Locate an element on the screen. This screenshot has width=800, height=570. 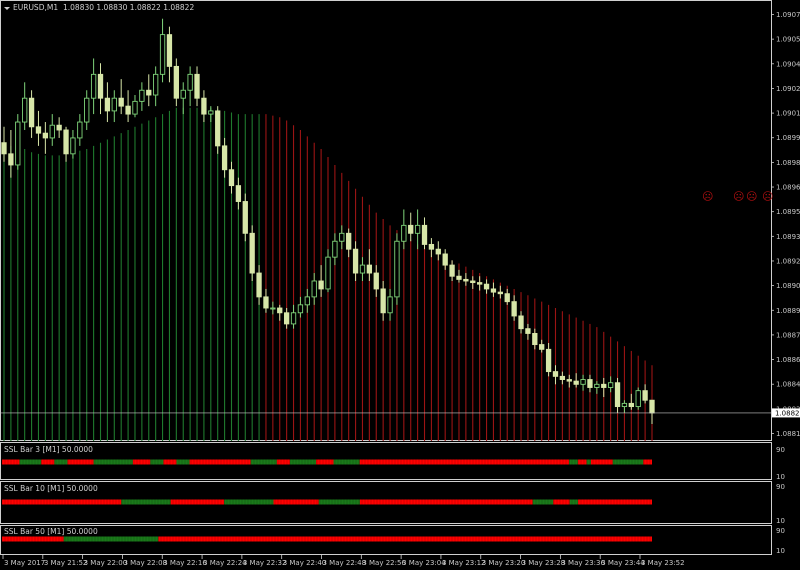
smiley-group: ☹ ☹ ☹ ☹ is located at coordinates (737, 196).